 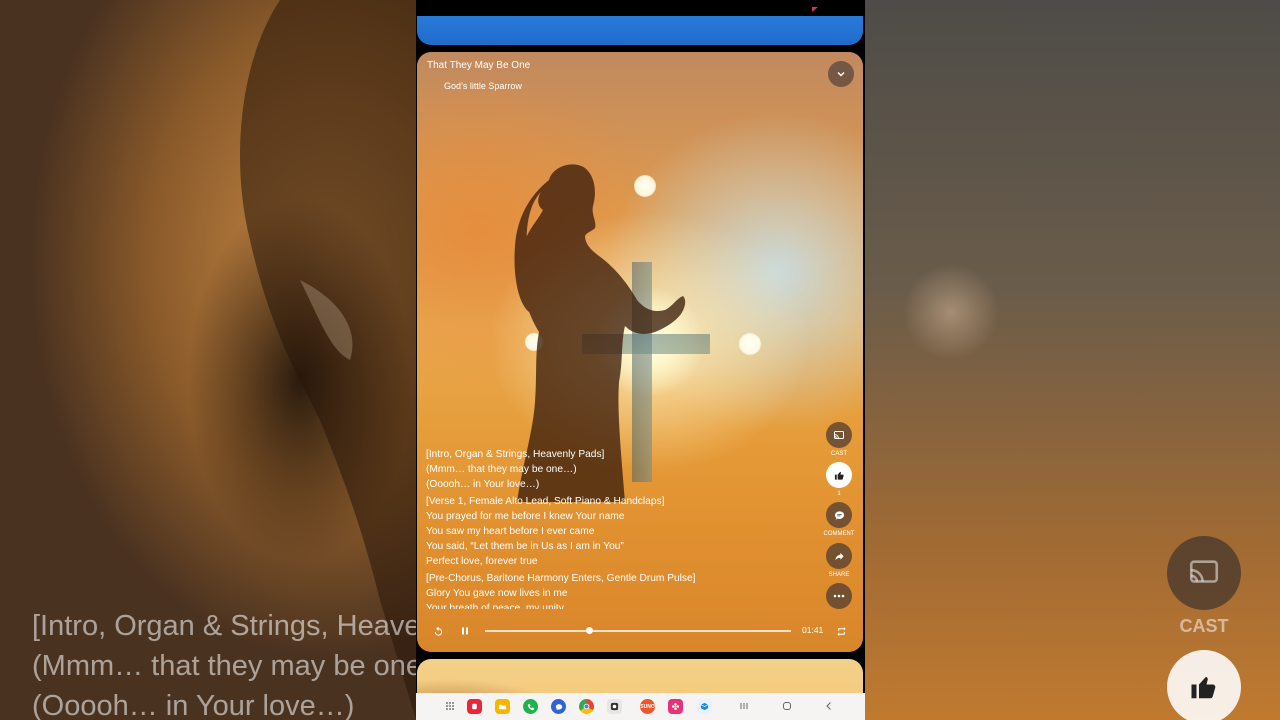 I want to click on red-app-glyph, so click(x=474, y=706).